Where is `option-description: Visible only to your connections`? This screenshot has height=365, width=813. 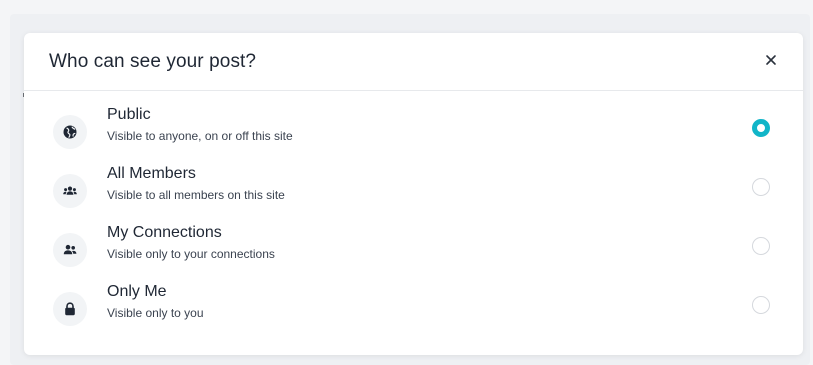
option-description: Visible only to your connections is located at coordinates (191, 254).